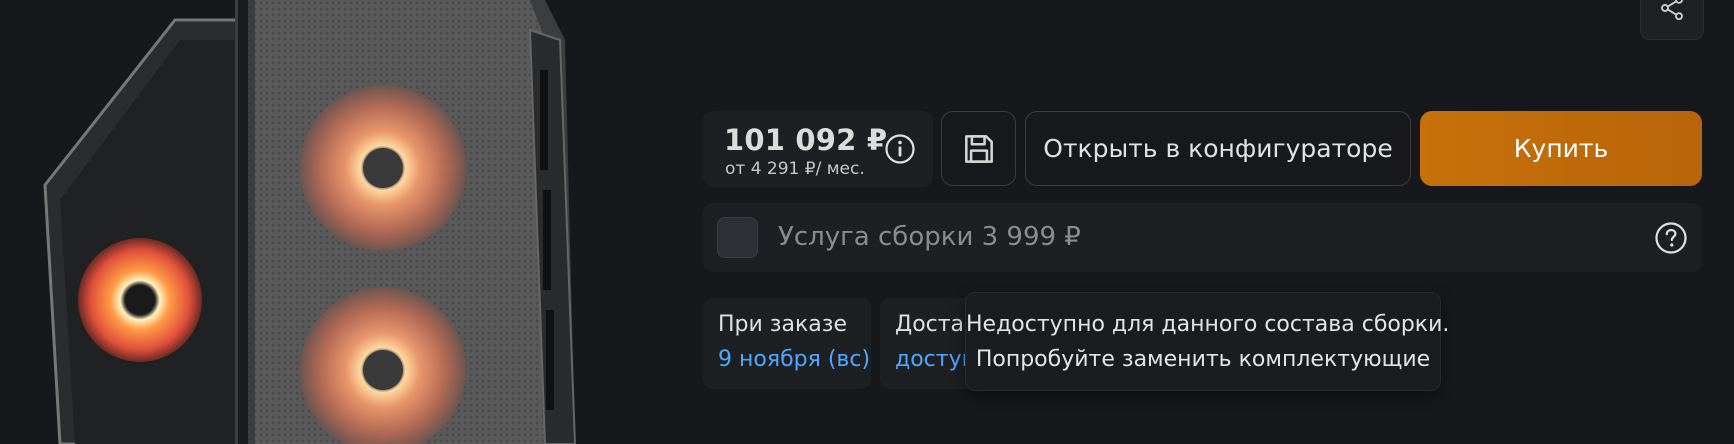 The height and width of the screenshot is (444, 1734). What do you see at coordinates (782, 324) in the screenshot?
I see `order-card-title: При заказе` at bounding box center [782, 324].